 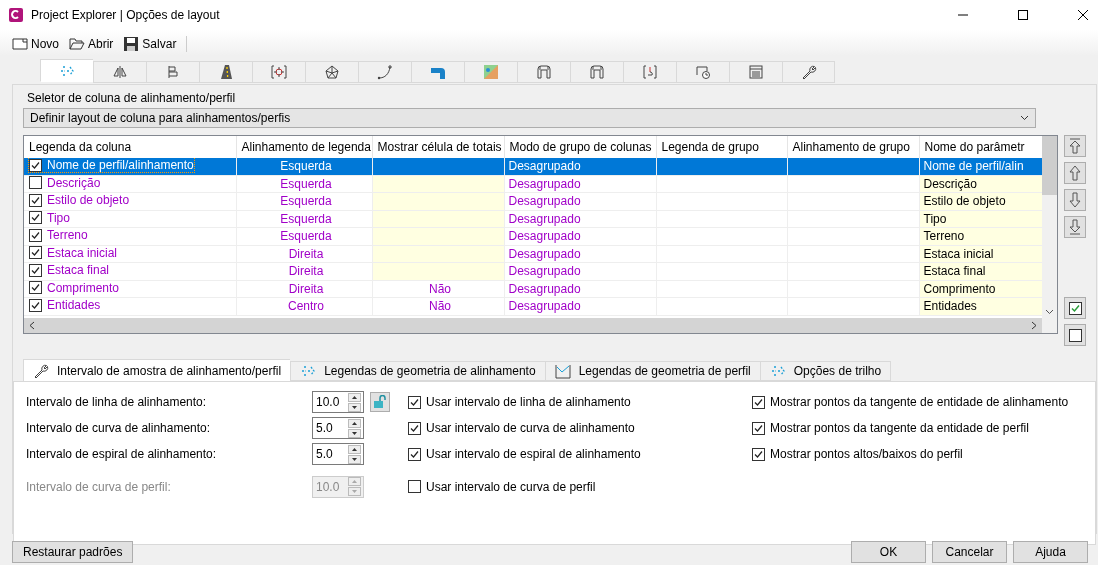 I want to click on arrow-to-top-icon, so click(x=1075, y=146).